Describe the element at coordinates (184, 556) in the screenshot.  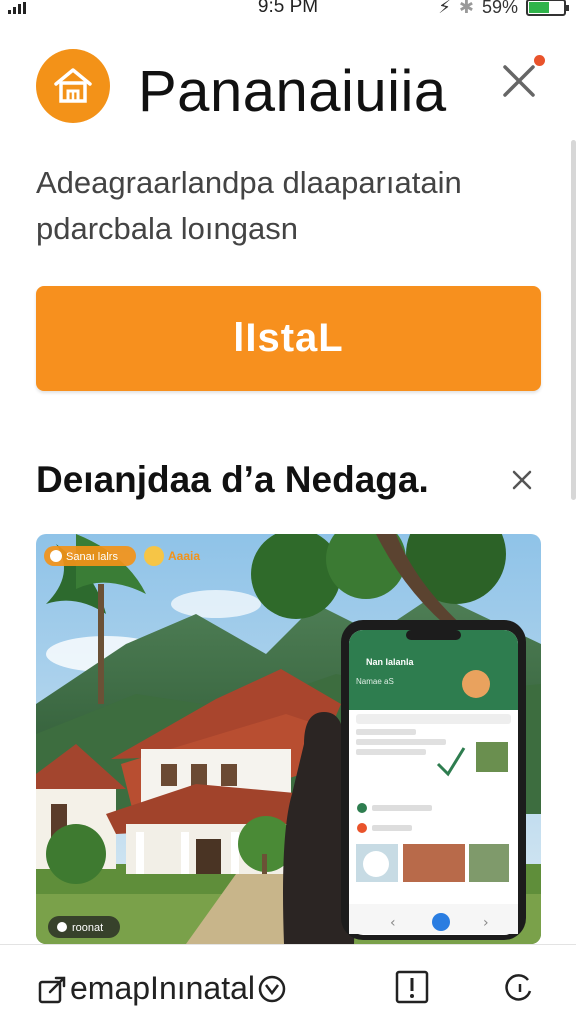
I see `promo-badge-right: Aaaia` at that location.